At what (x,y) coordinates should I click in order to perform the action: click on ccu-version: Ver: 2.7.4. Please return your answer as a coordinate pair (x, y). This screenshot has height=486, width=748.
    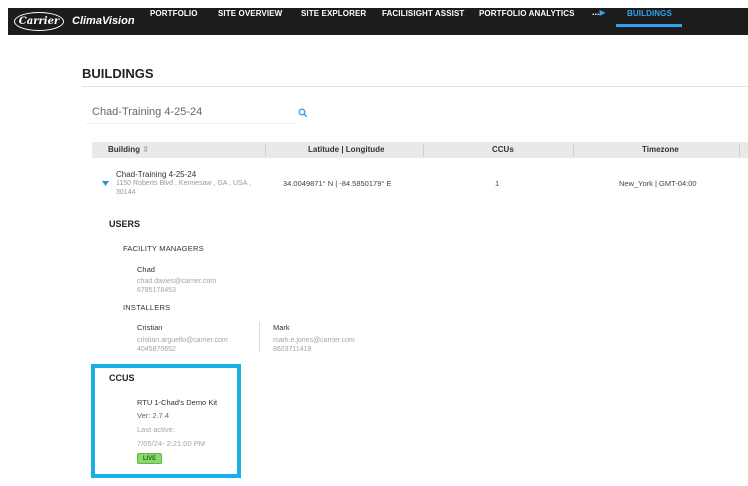
    Looking at the image, I should click on (153, 415).